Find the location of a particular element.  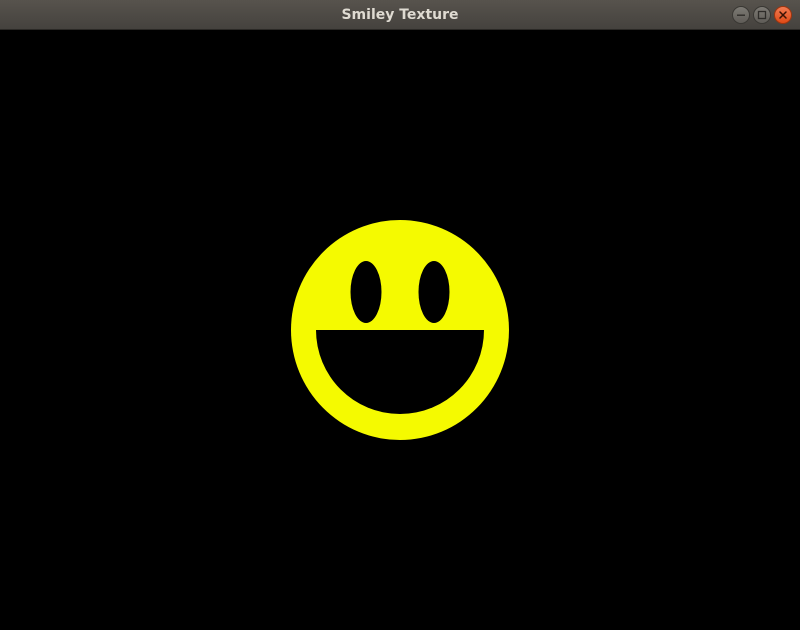

close-button is located at coordinates (783, 15).